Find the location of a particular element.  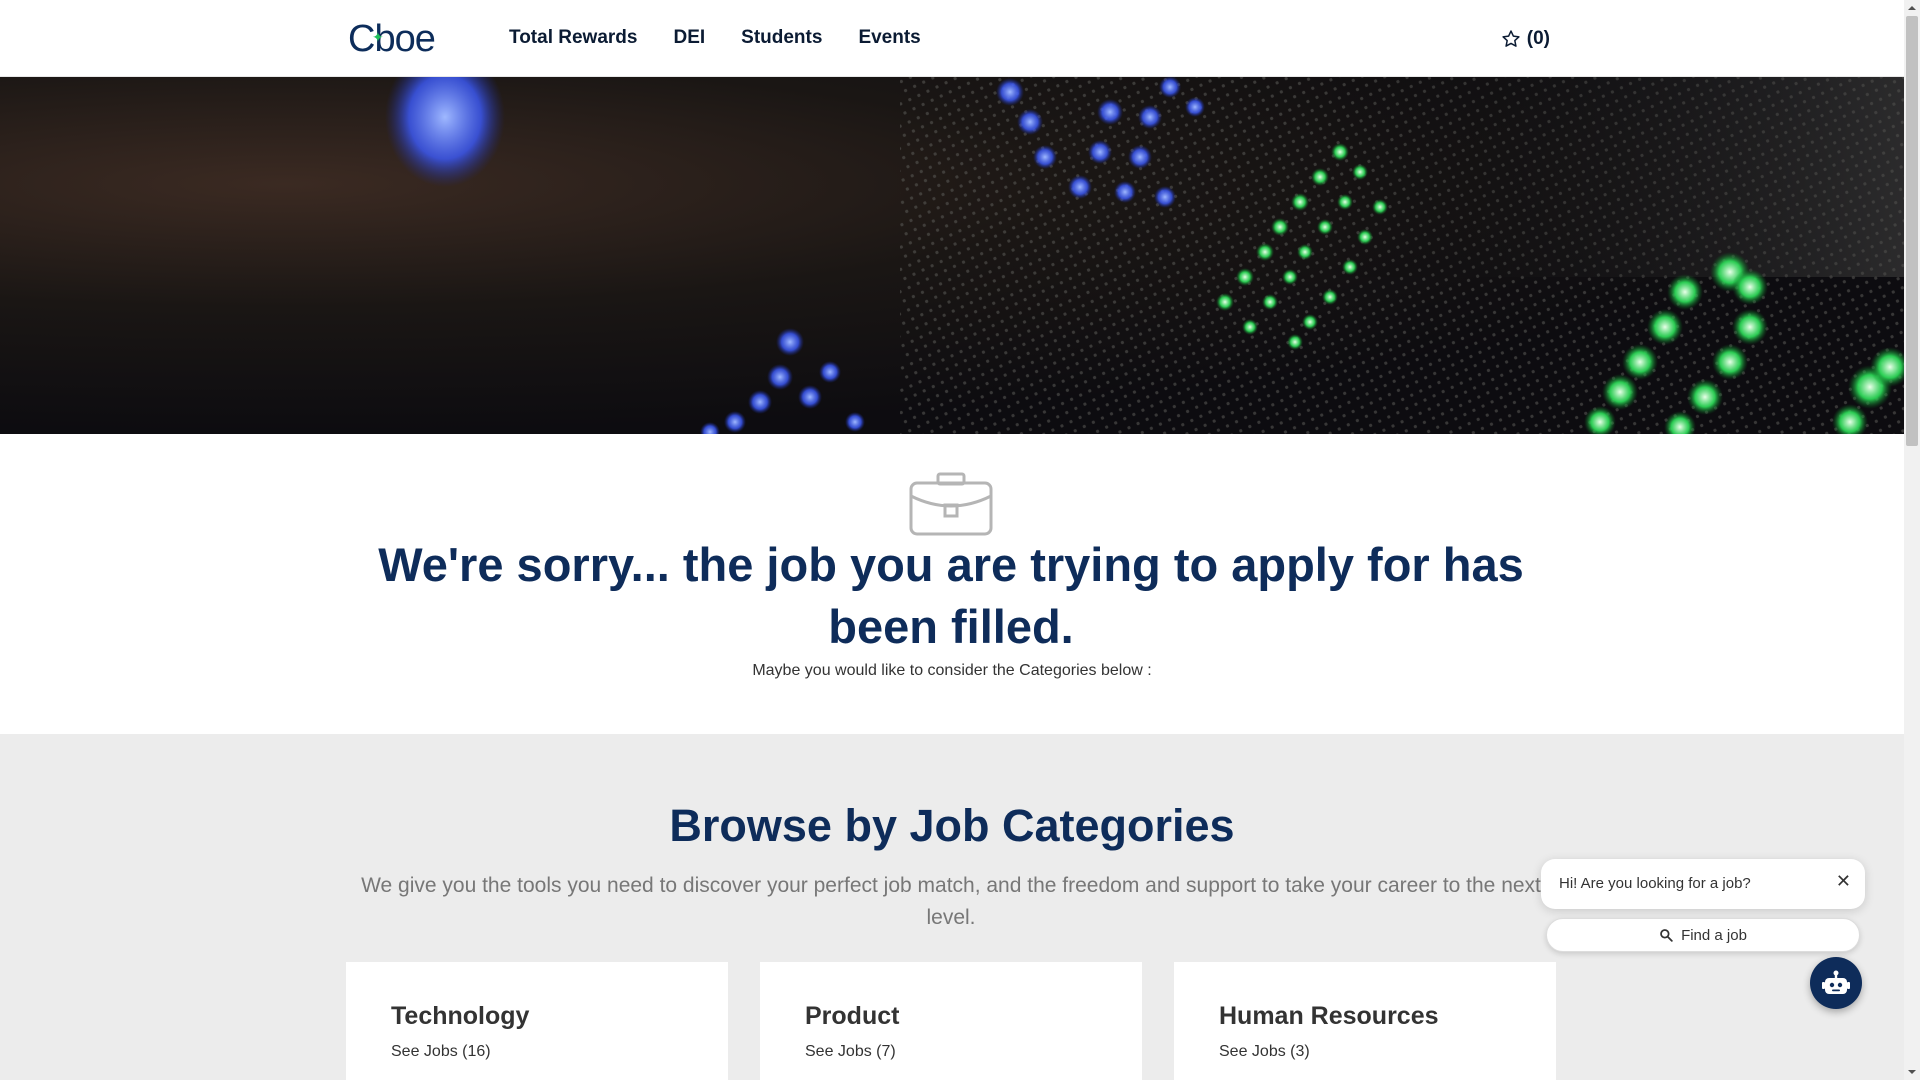

category-card-human-resources: Human Resources See Jobs (3) is located at coordinates (1365, 1027).